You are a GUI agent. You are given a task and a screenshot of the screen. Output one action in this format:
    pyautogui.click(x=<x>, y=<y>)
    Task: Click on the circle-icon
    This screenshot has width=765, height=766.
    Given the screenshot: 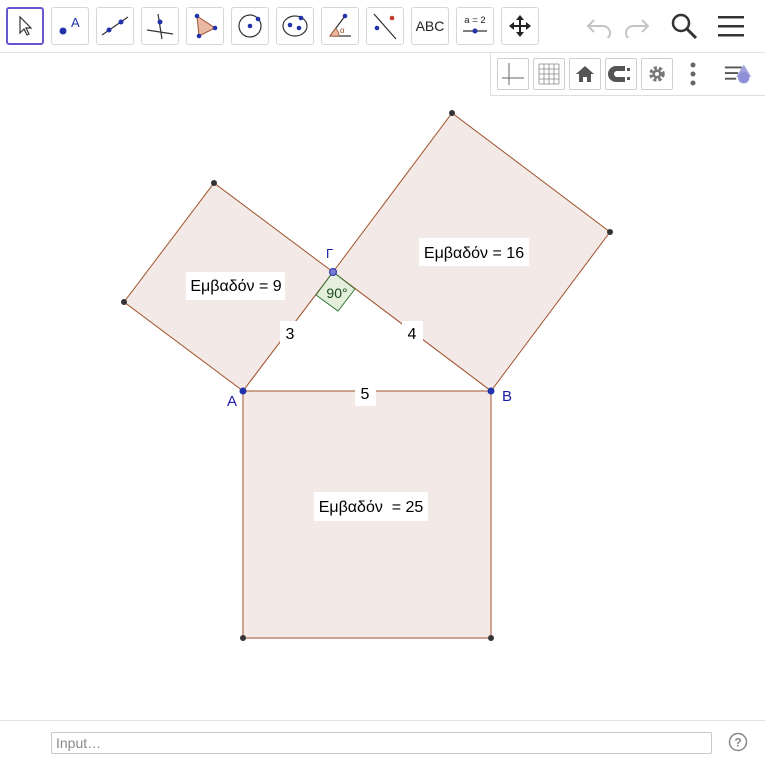 What is the action you would take?
    pyautogui.click(x=250, y=26)
    